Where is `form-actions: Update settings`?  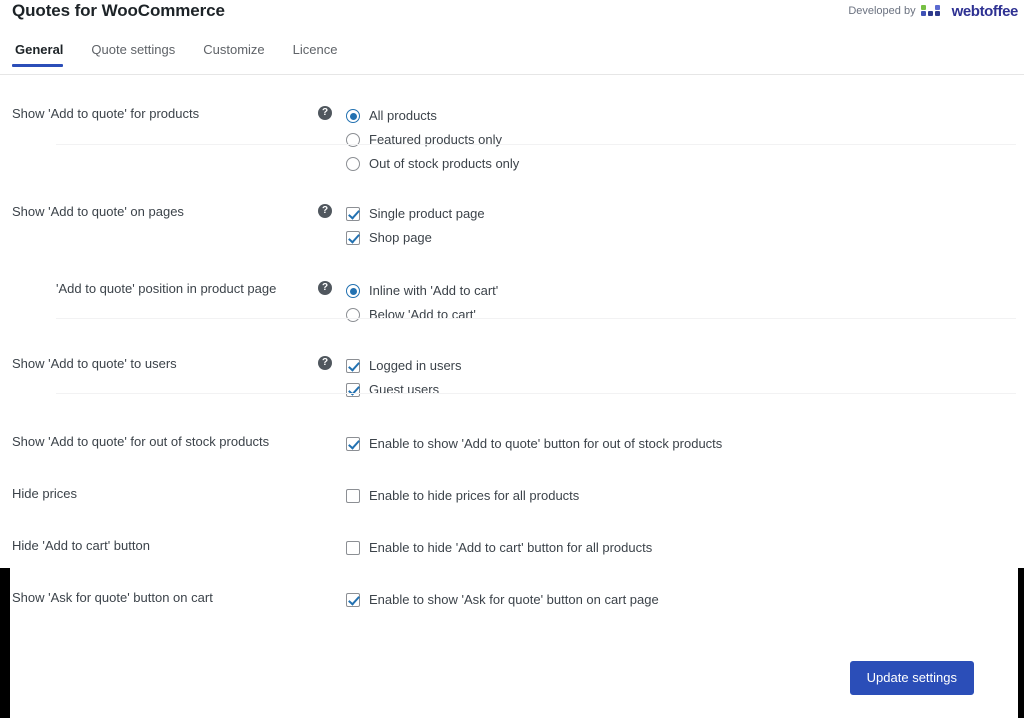 form-actions: Update settings is located at coordinates (911, 678).